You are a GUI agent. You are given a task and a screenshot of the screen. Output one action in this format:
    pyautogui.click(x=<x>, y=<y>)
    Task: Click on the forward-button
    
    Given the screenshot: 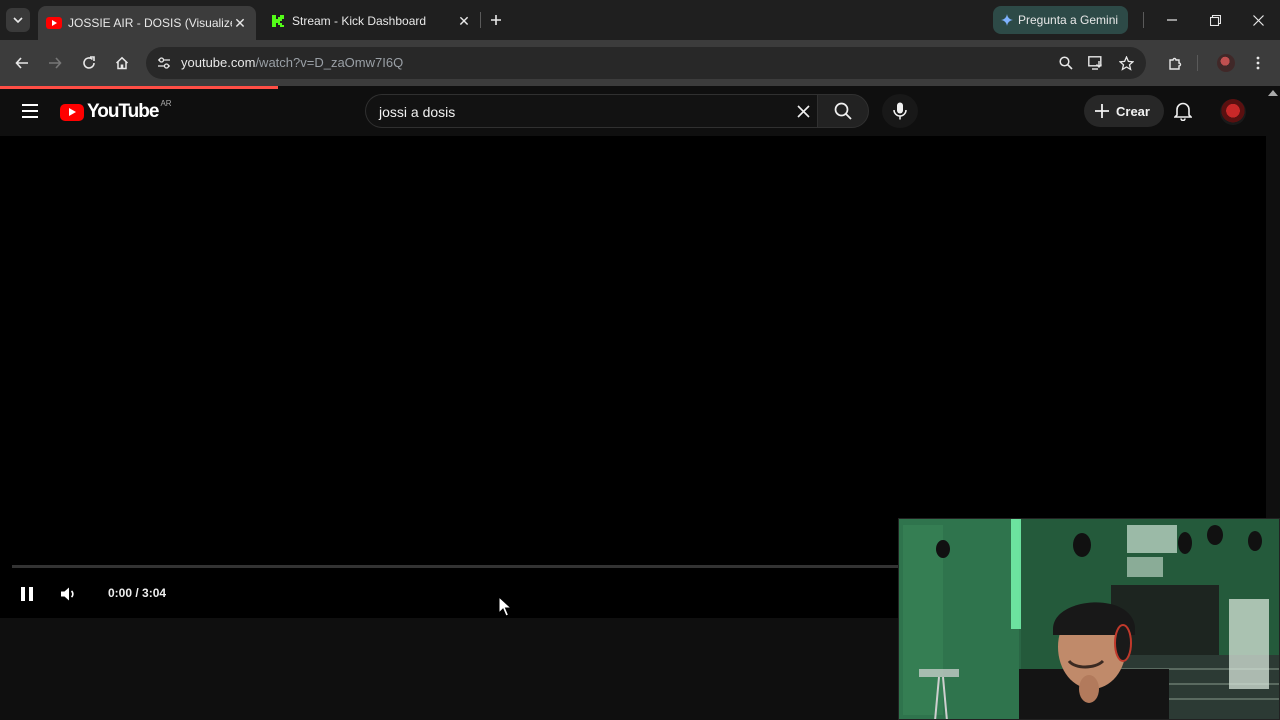 What is the action you would take?
    pyautogui.click(x=55, y=63)
    